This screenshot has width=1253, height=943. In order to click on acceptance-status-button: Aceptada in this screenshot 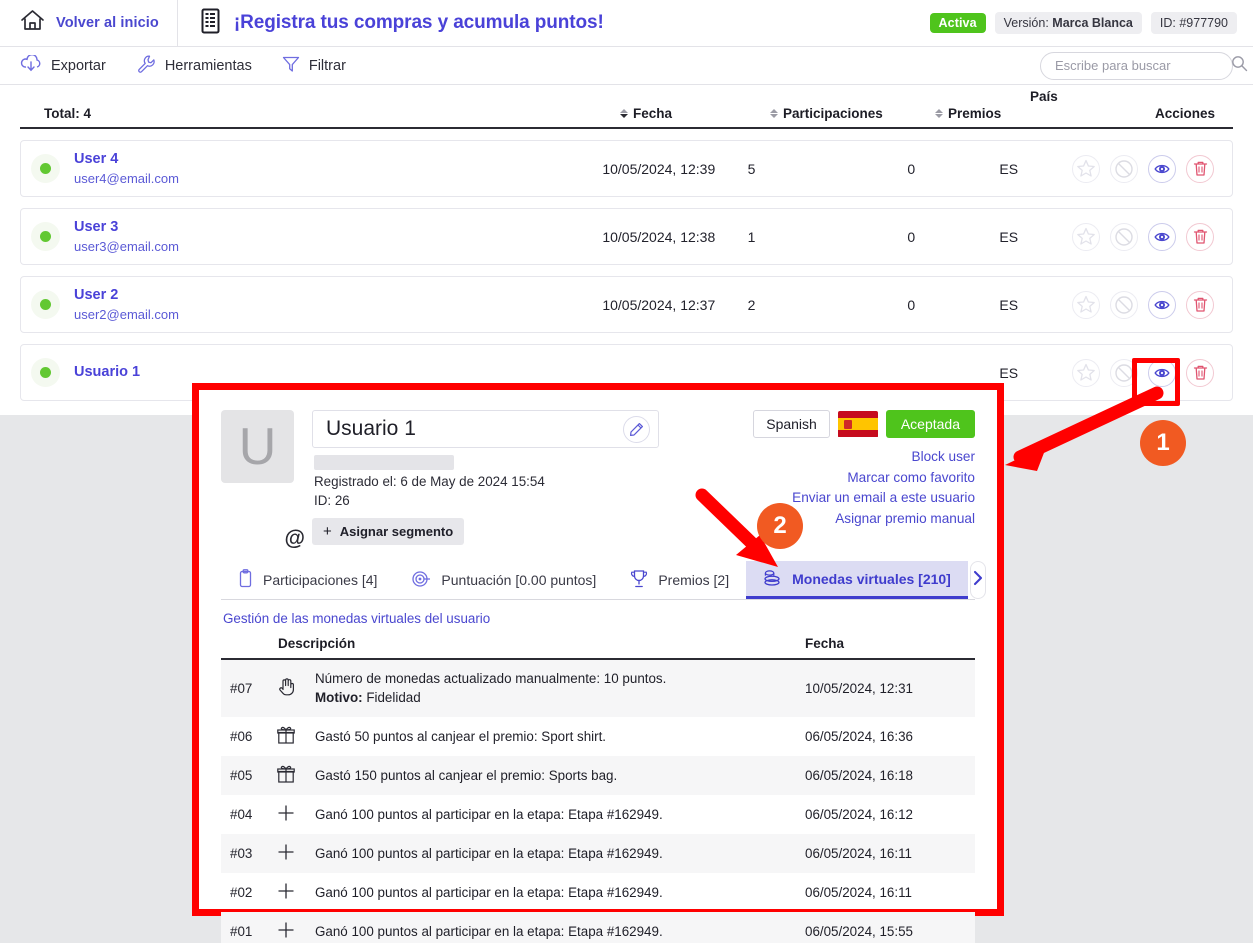, I will do `click(930, 424)`.